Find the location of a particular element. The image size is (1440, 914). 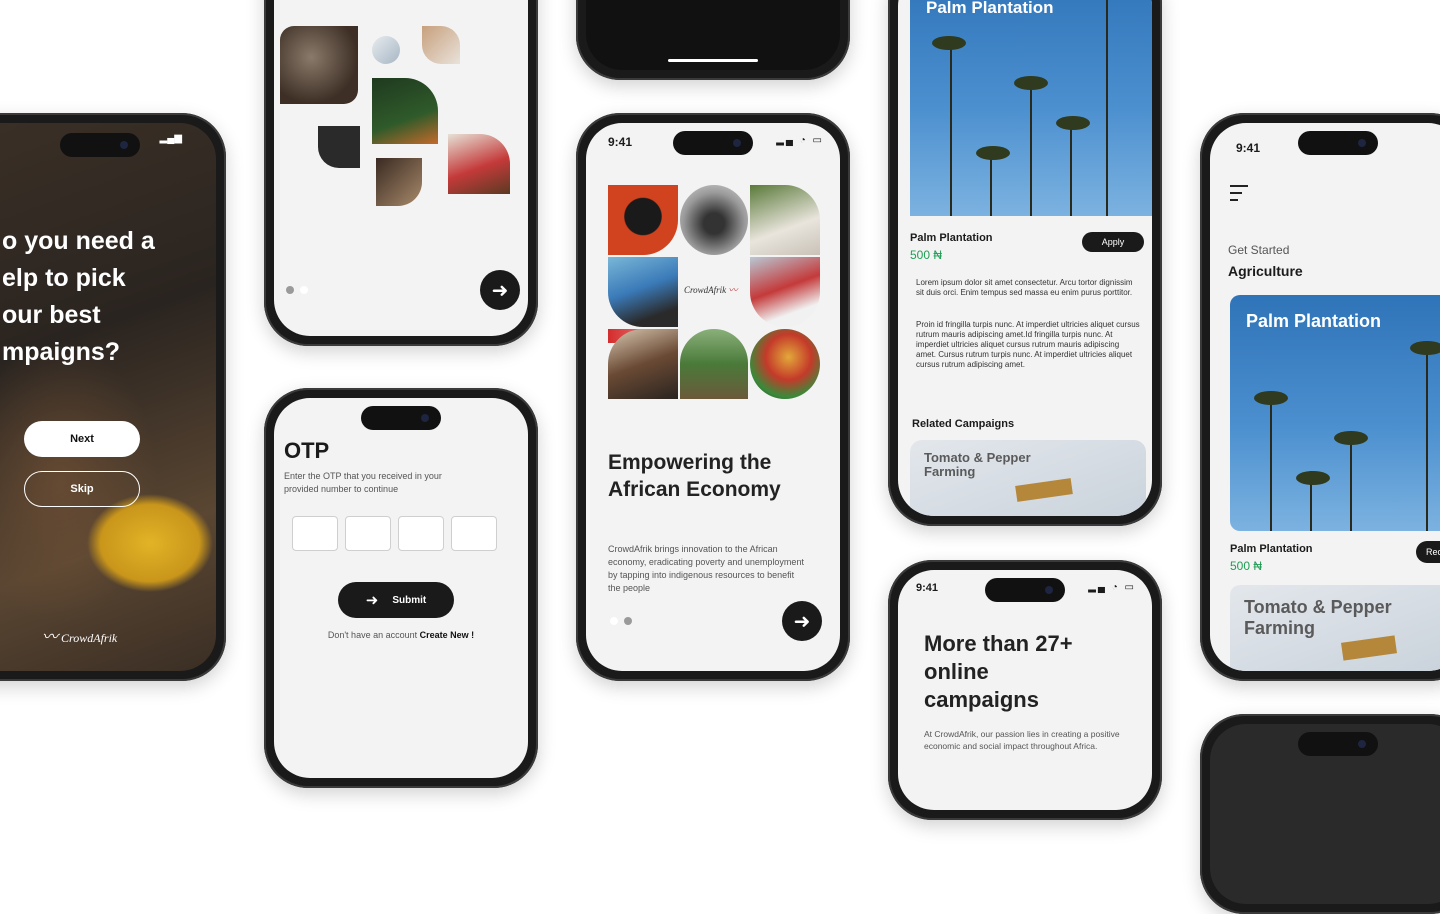

create-account-row: Don't have an account Create New ! is located at coordinates (401, 635).